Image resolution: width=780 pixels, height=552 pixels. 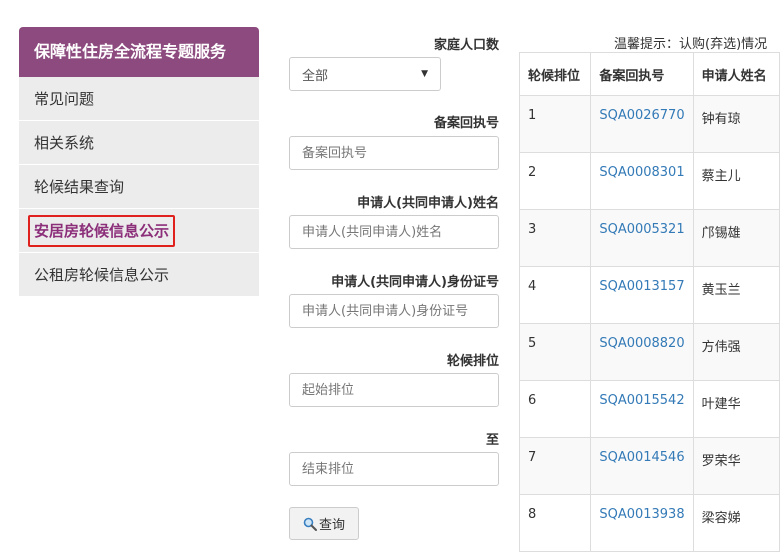 What do you see at coordinates (642, 238) in the screenshot?
I see `receipt-cell: SQA0005321` at bounding box center [642, 238].